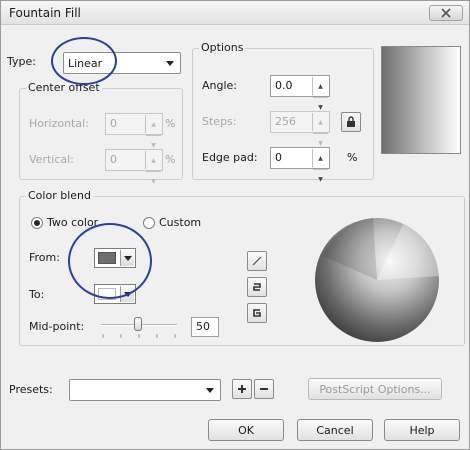 The image size is (470, 450). Describe the element at coordinates (21, 61) in the screenshot. I see `type-label: Type:` at that location.